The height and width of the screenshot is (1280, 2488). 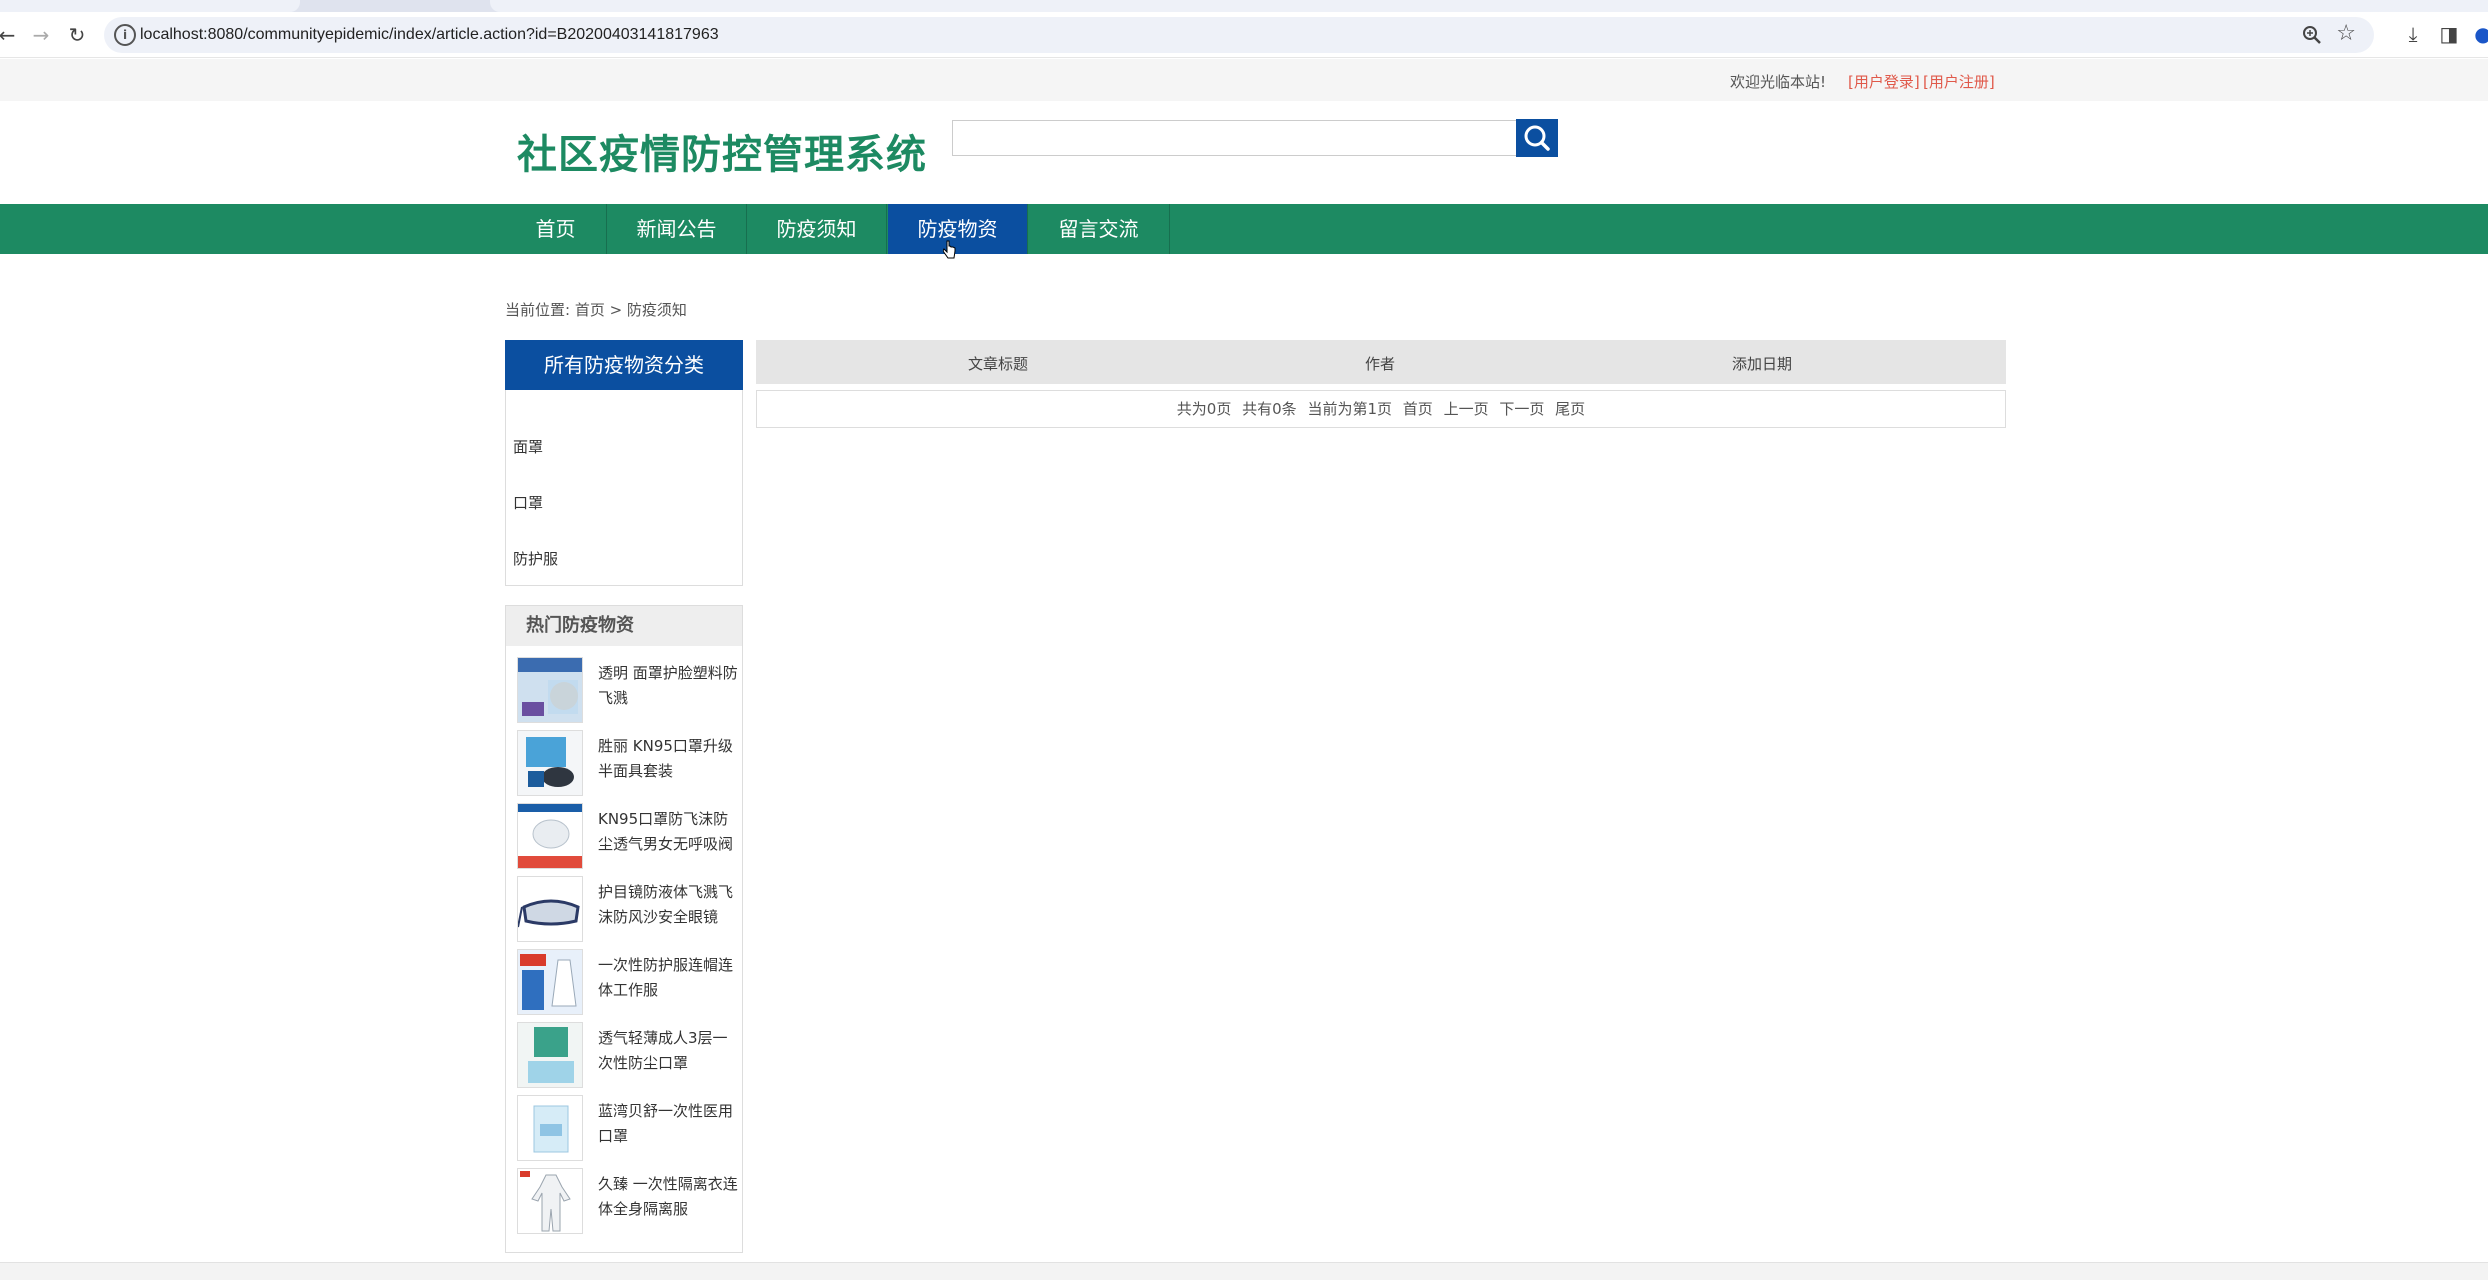 I want to click on bookmark-star-icon: ☆, so click(x=2346, y=33).